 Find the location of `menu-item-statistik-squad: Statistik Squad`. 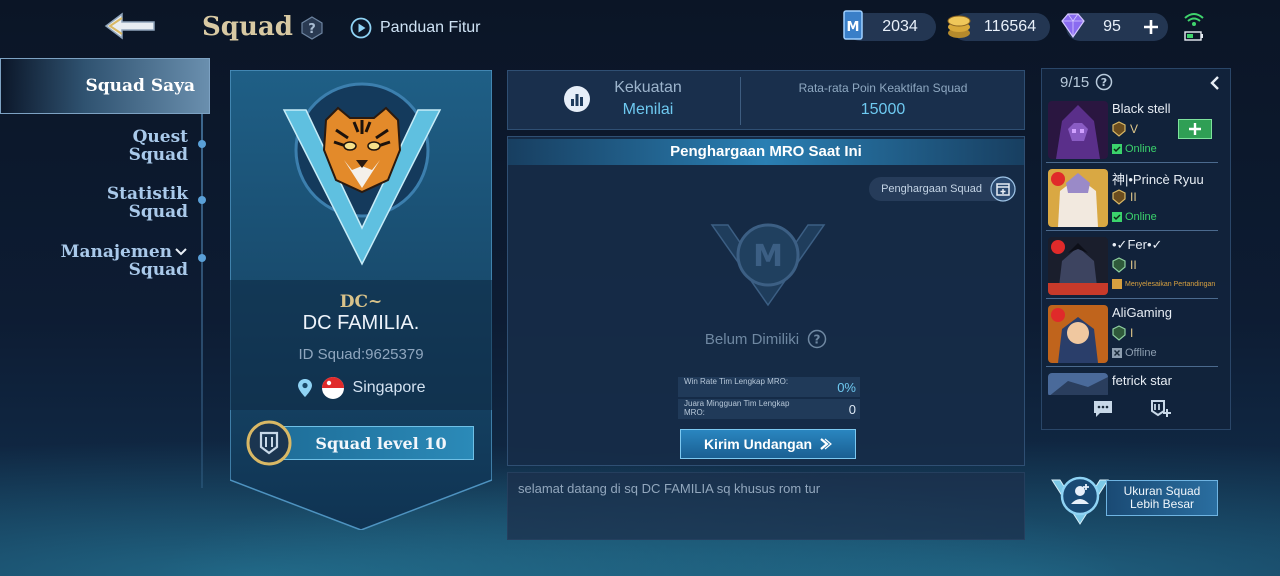

menu-item-statistik-squad: Statistik Squad is located at coordinates (147, 203).